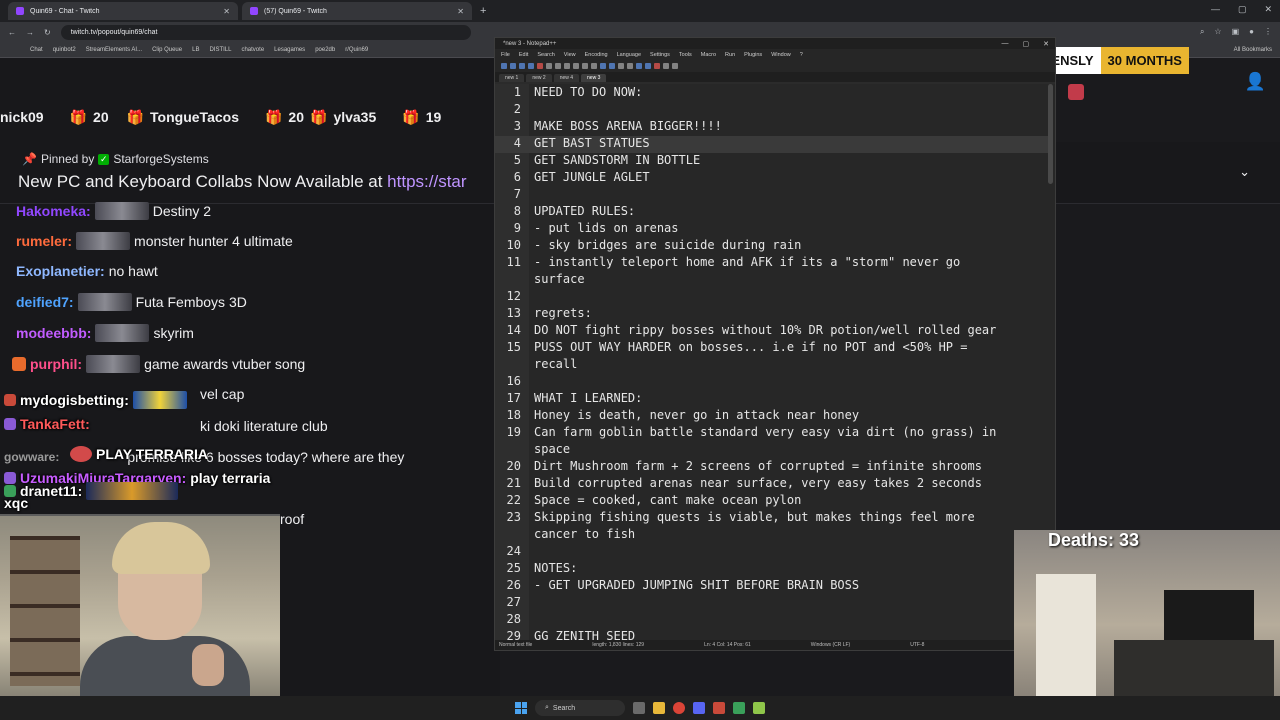  I want to click on menu-macro: Macro, so click(708, 55).